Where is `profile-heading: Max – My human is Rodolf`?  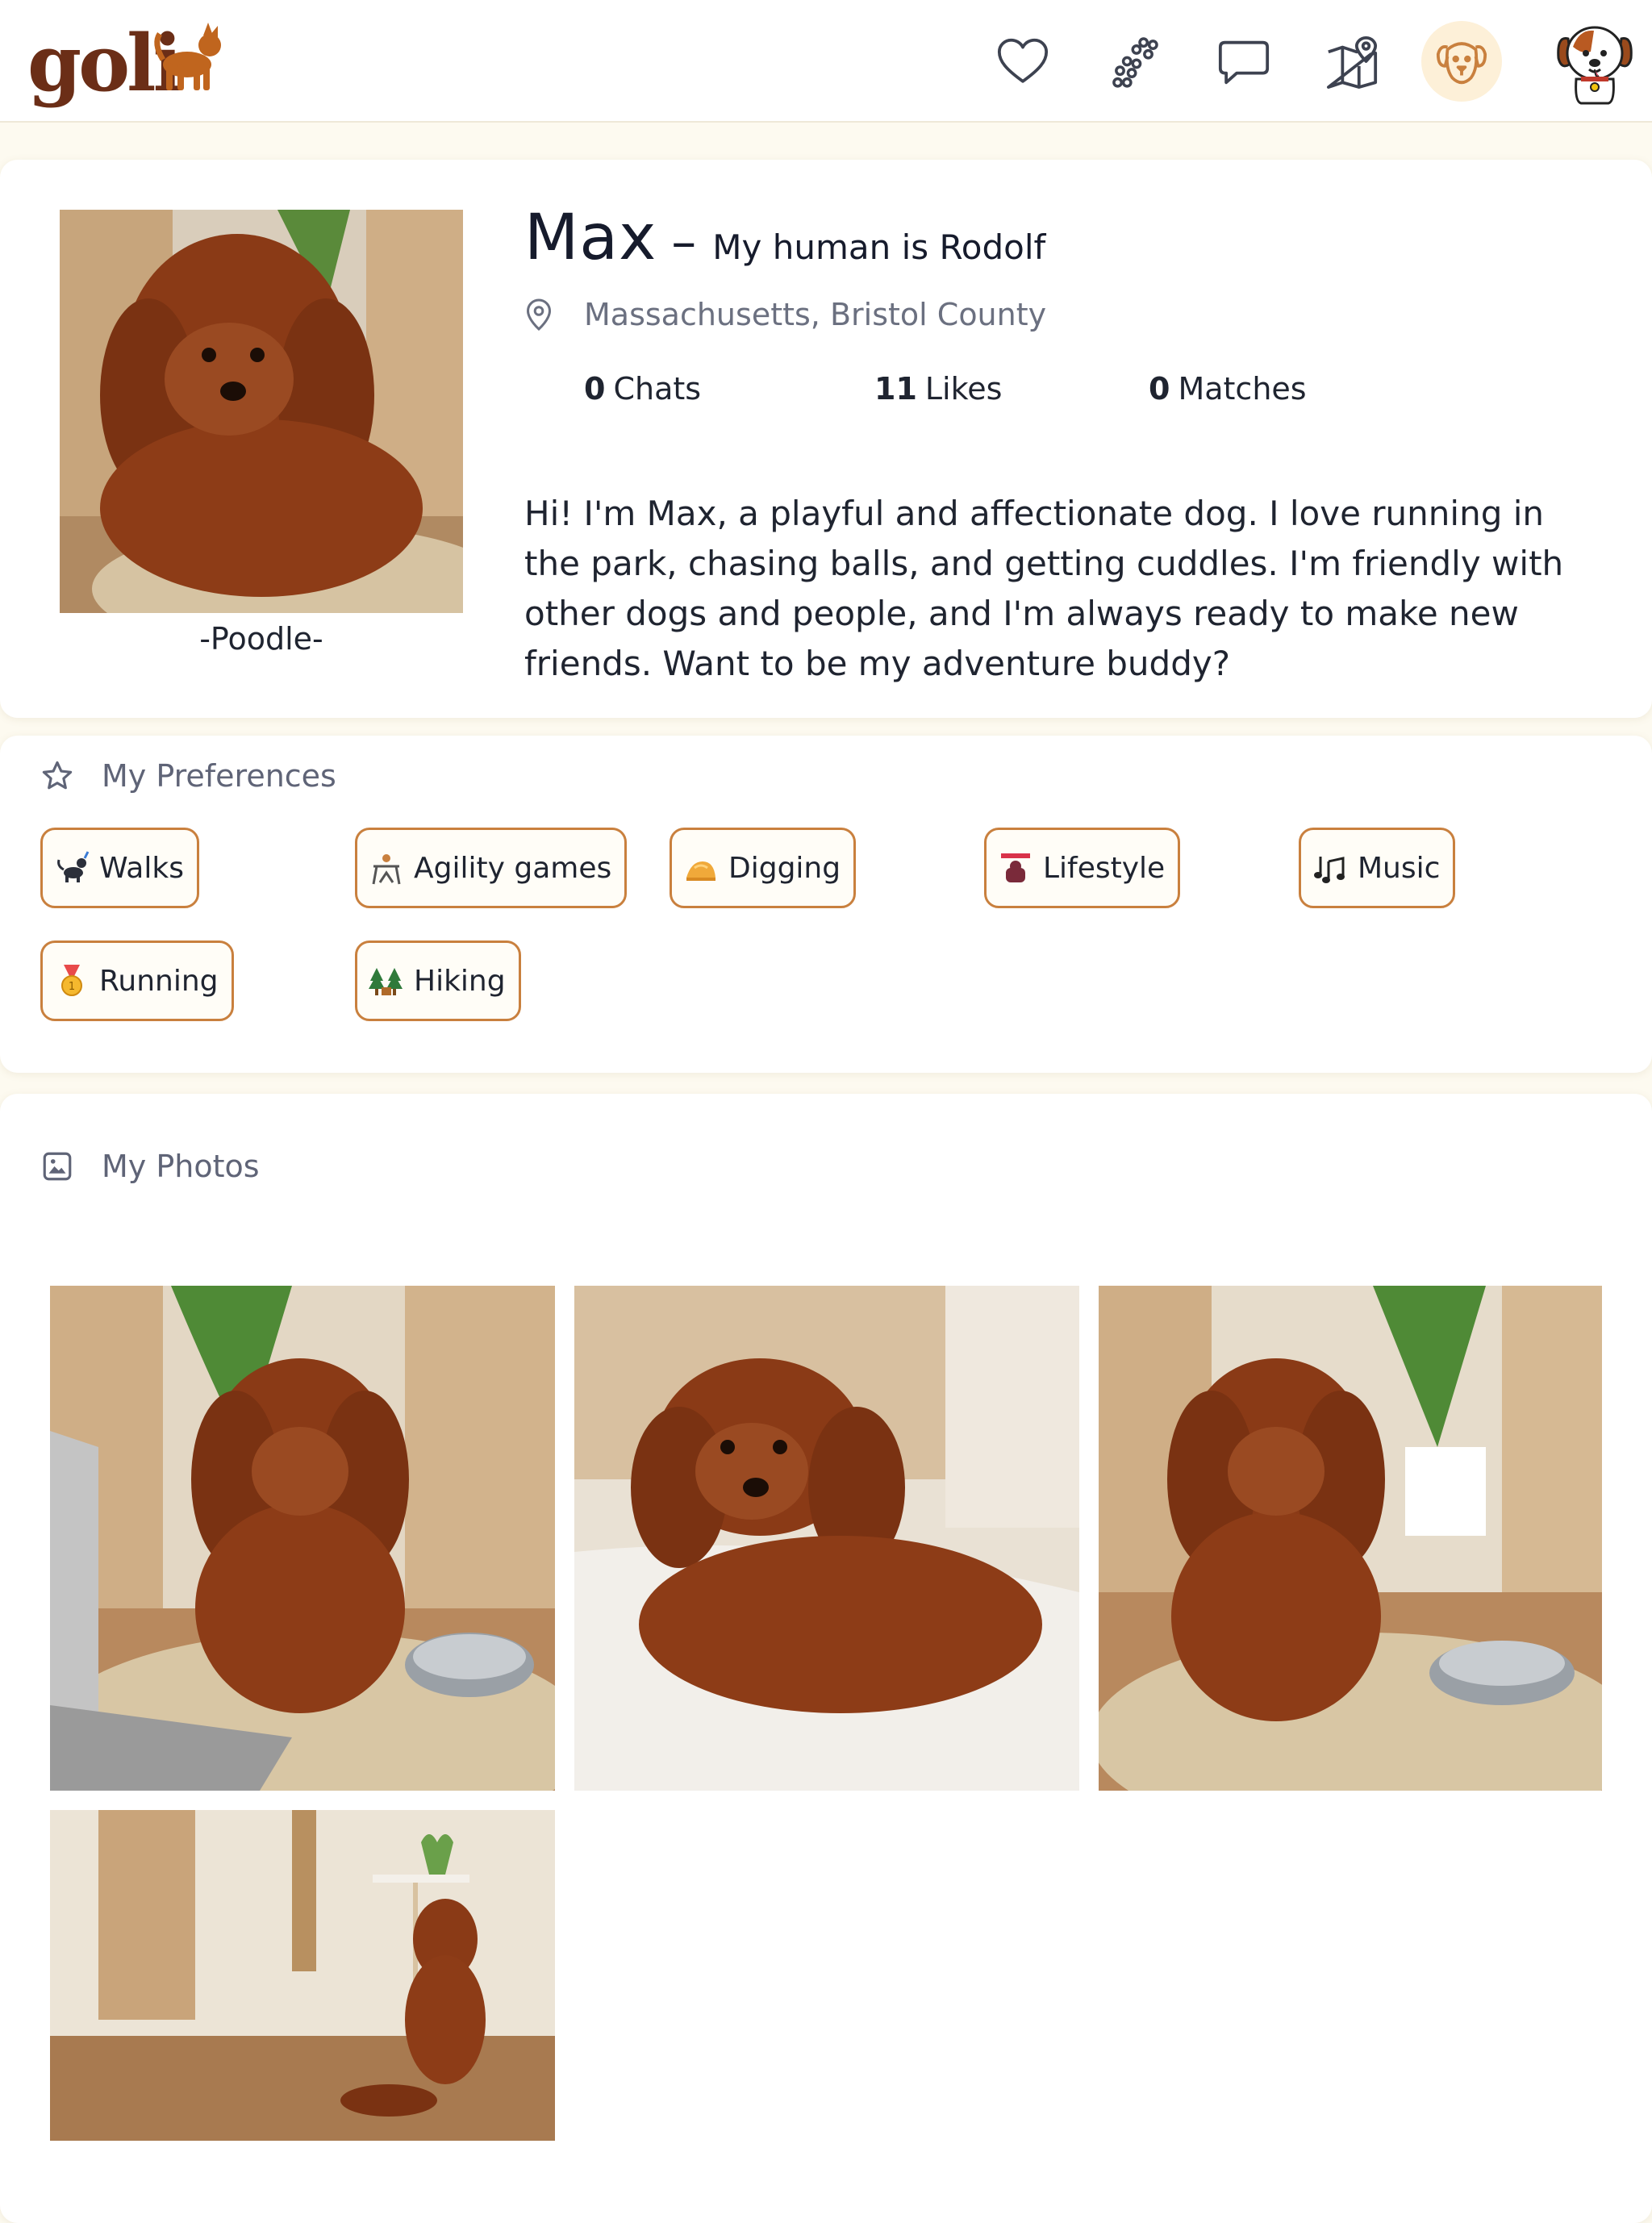 profile-heading: Max – My human is Rodolf is located at coordinates (785, 238).